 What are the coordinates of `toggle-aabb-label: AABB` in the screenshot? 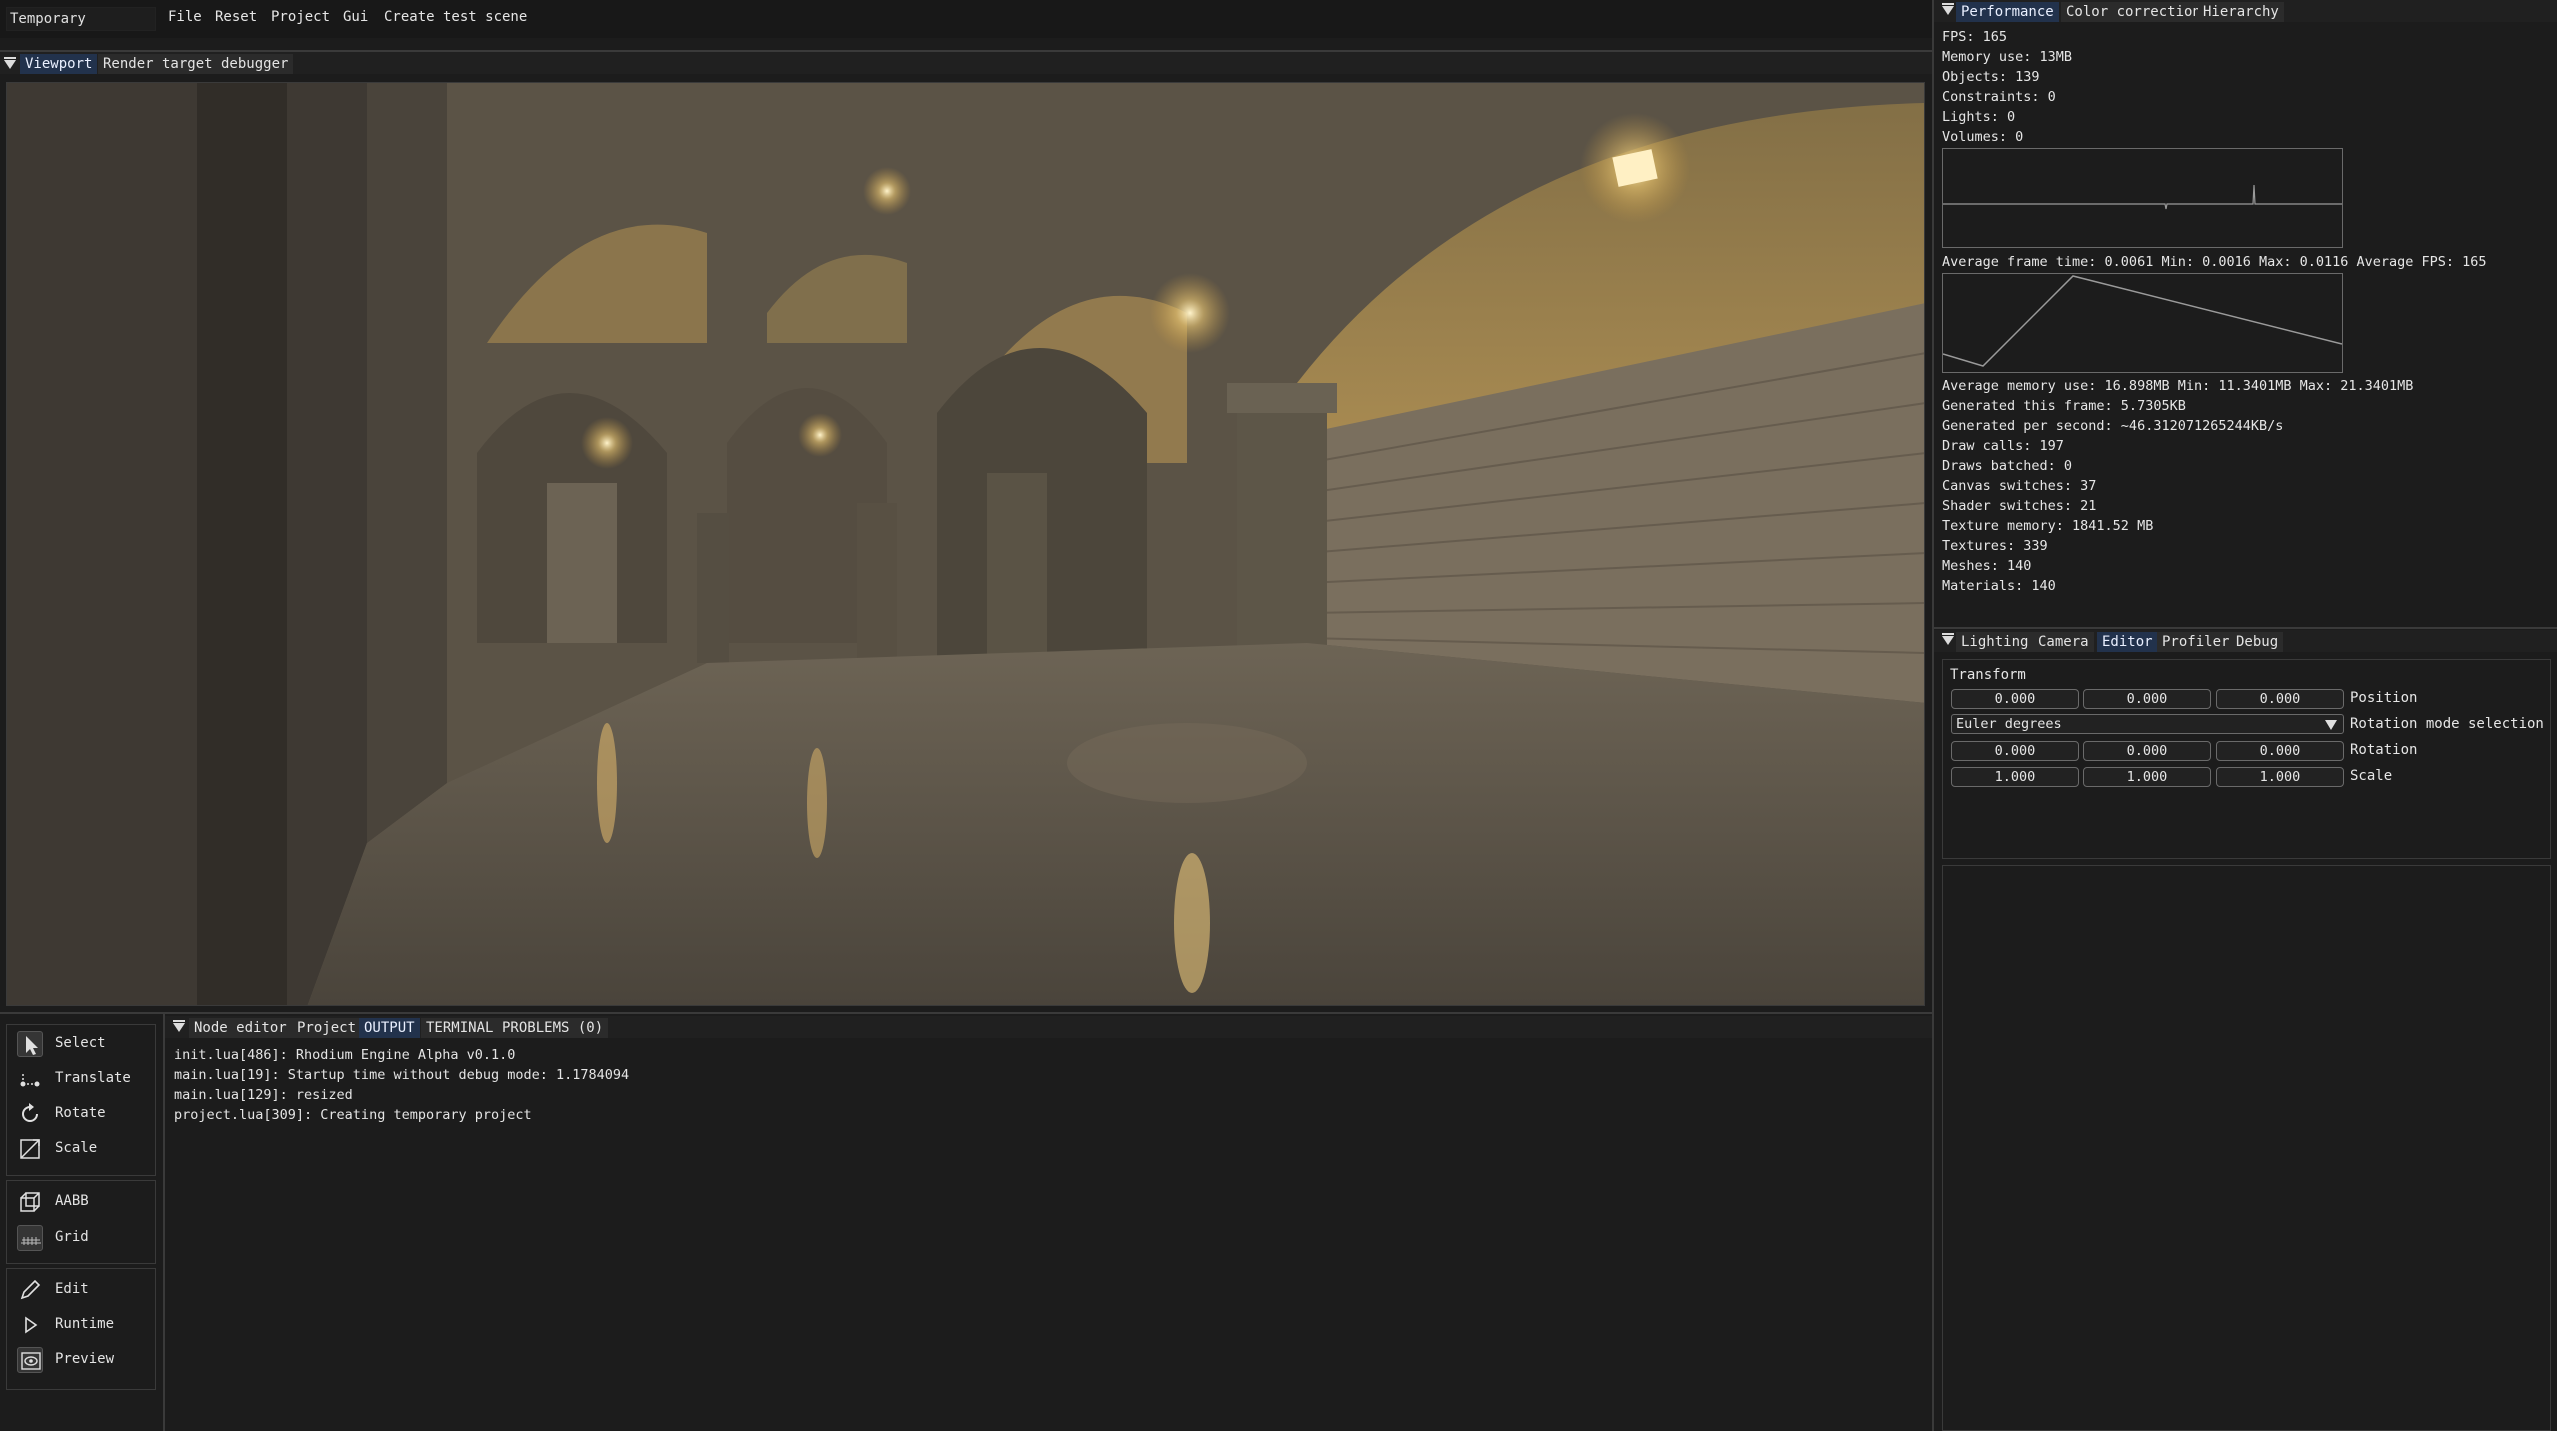 It's located at (72, 1201).